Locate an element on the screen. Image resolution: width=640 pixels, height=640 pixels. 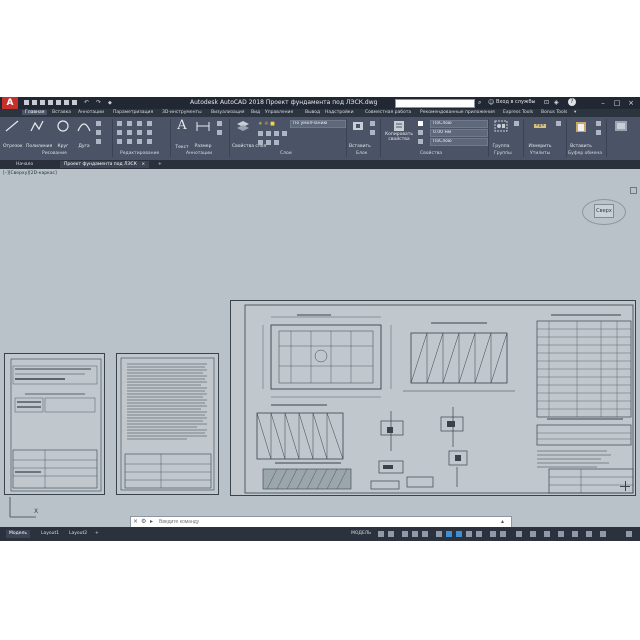
close-icon: × is located at coordinates (631, 103).